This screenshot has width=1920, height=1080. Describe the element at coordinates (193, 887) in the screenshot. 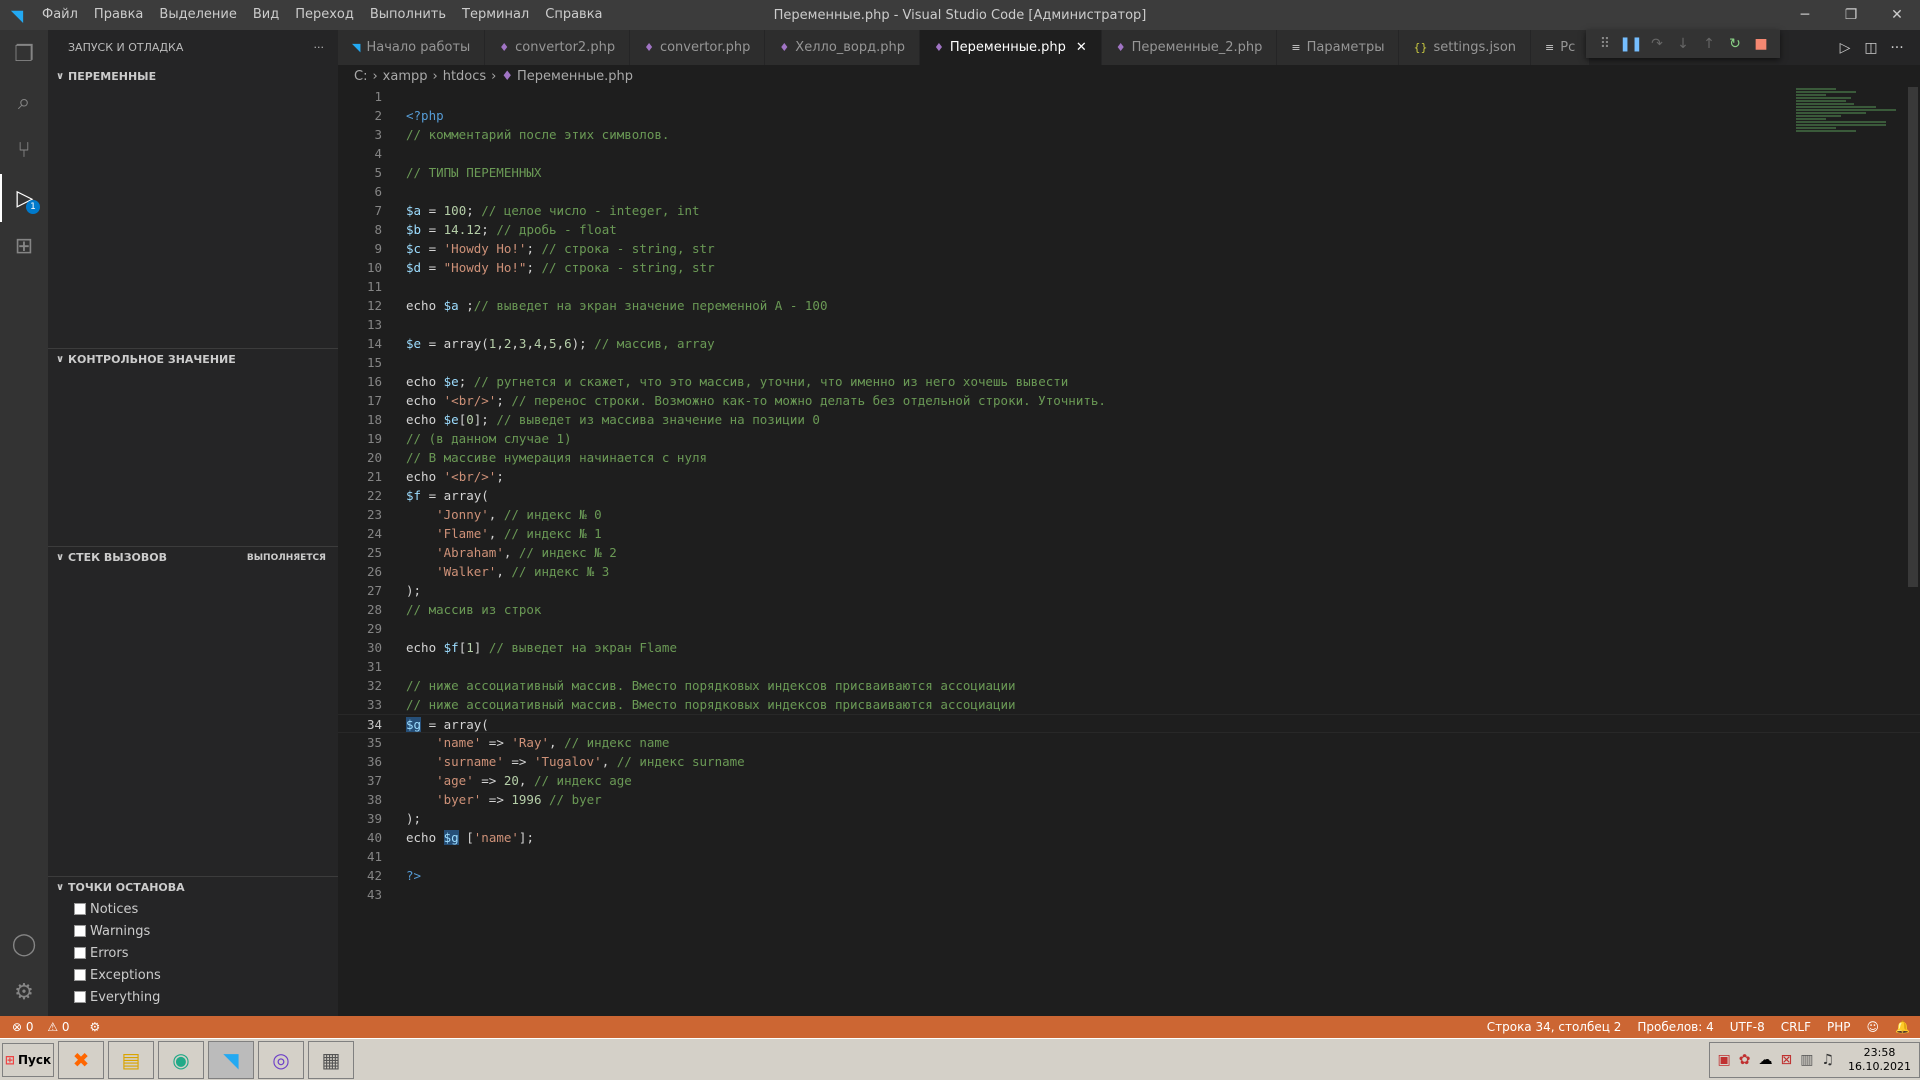

I see `breakpoints-section-header: ∨ ТОЧКИ ОСТАНОВА` at that location.